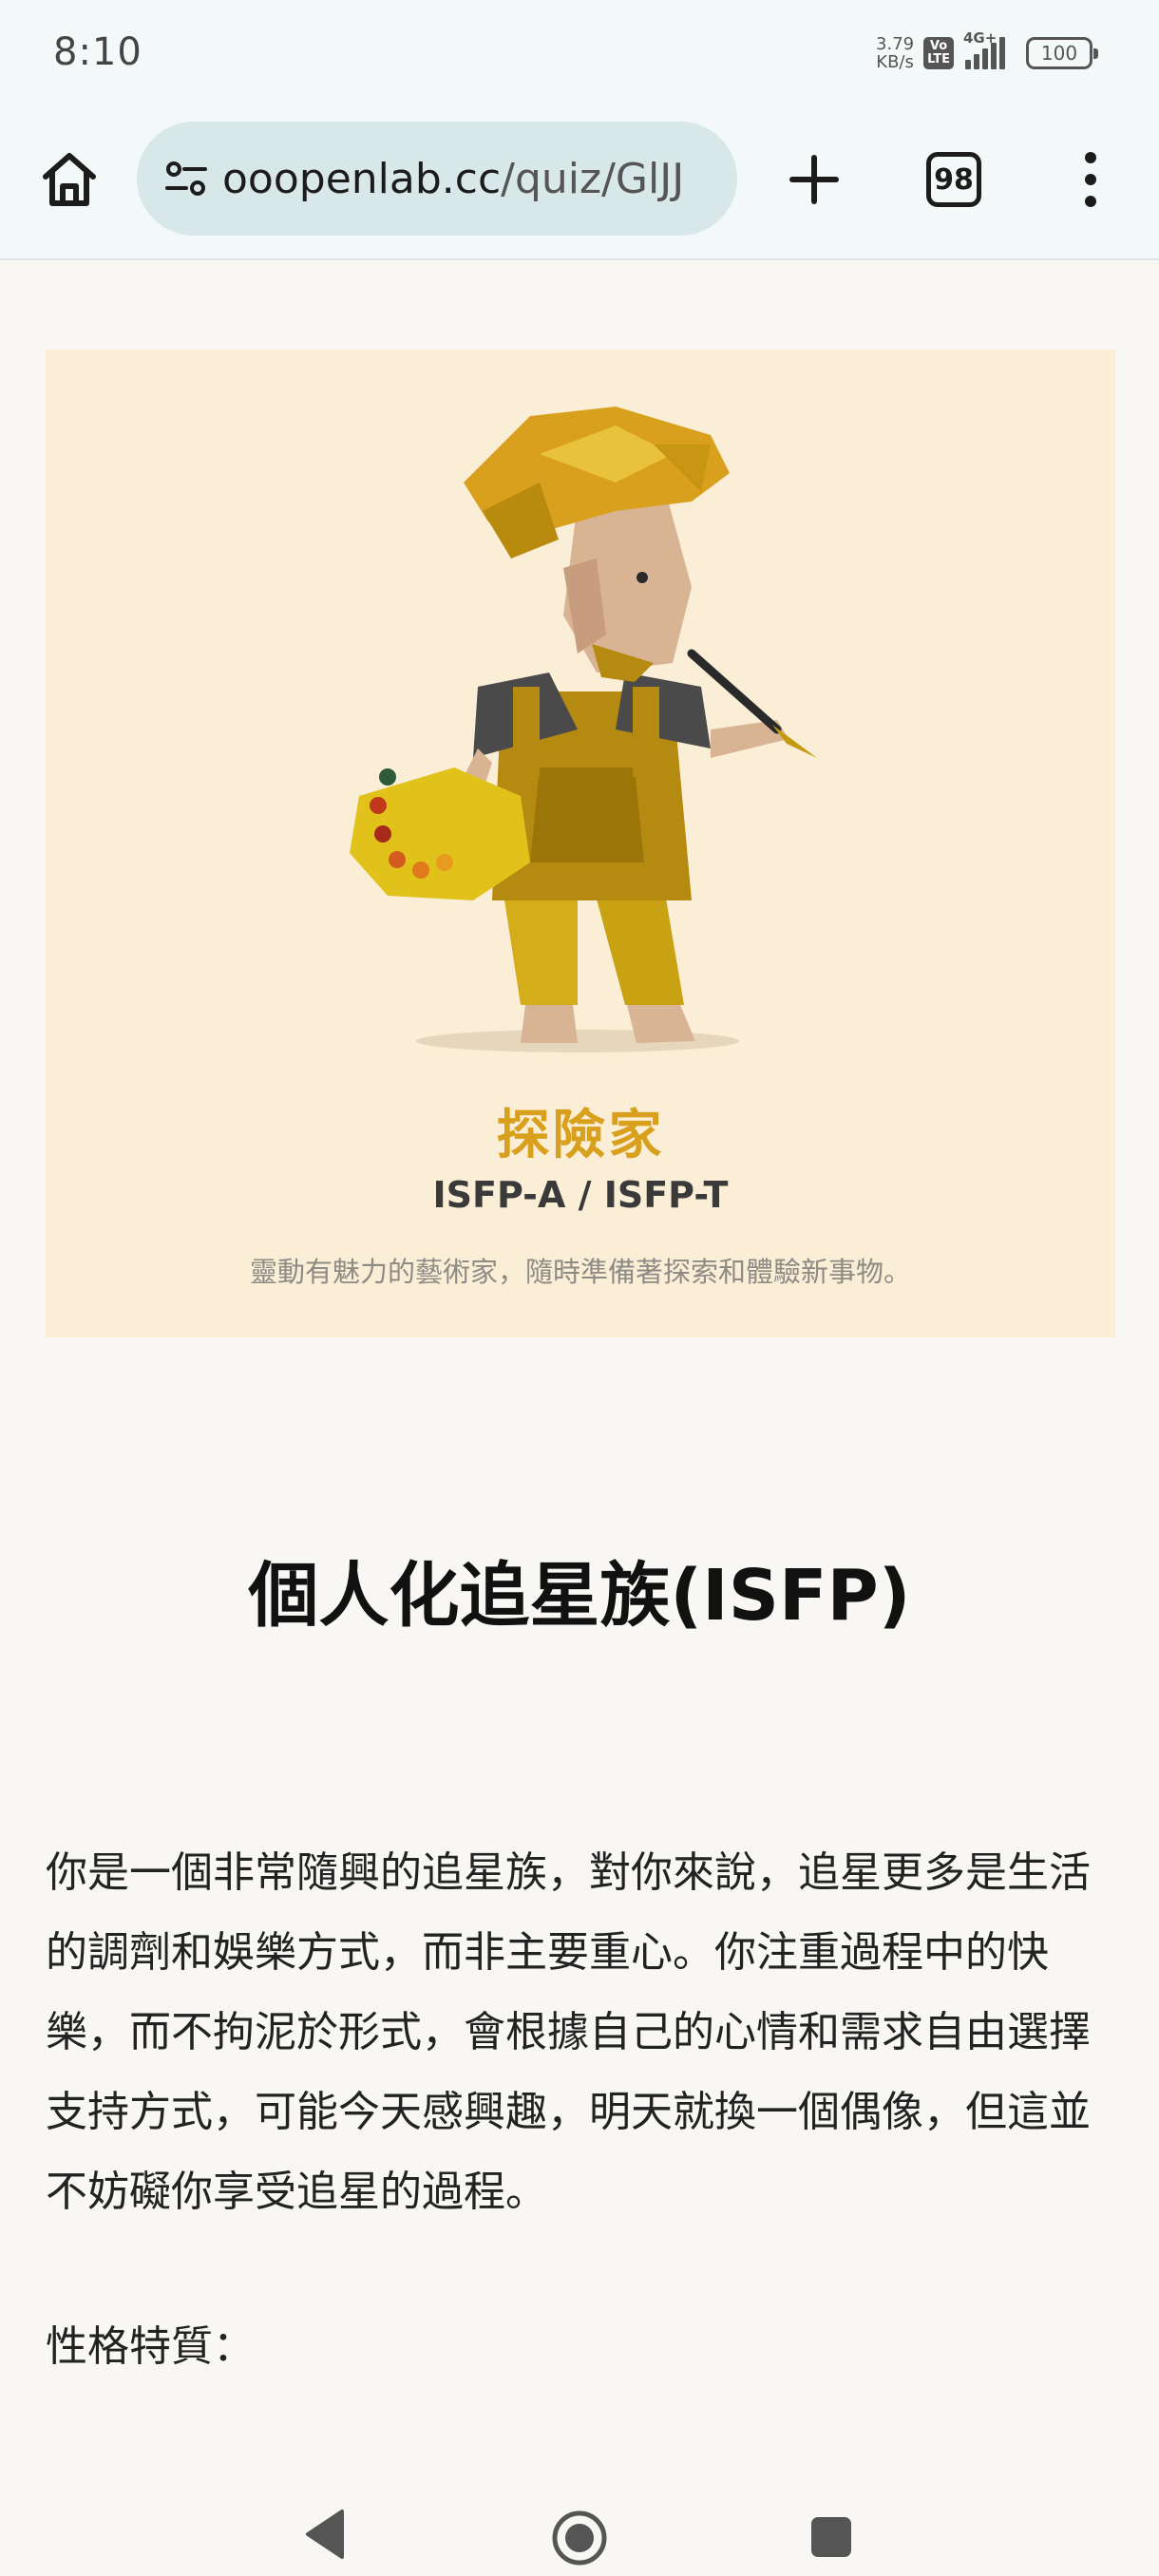 Image resolution: width=1159 pixels, height=2576 pixels. What do you see at coordinates (580, 1195) in the screenshot?
I see `personality-type-code: ISFP-A / ISFP-T` at bounding box center [580, 1195].